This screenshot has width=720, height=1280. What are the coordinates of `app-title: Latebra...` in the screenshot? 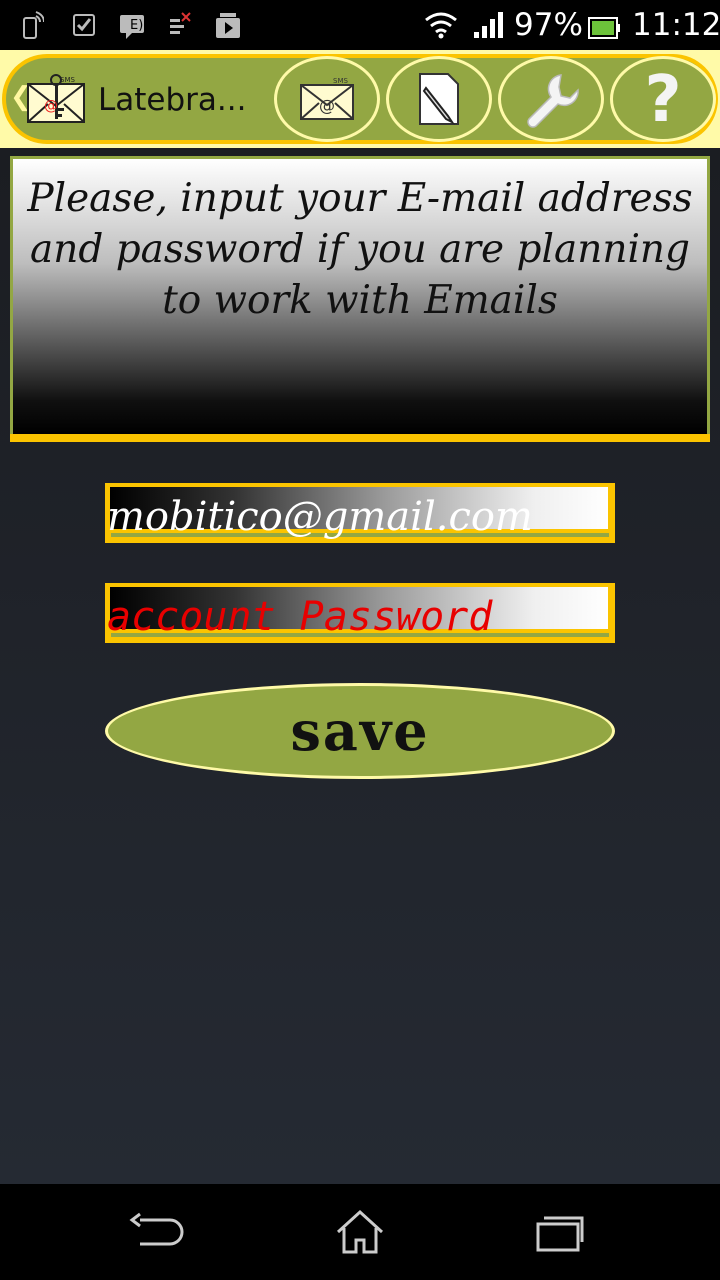 It's located at (172, 100).